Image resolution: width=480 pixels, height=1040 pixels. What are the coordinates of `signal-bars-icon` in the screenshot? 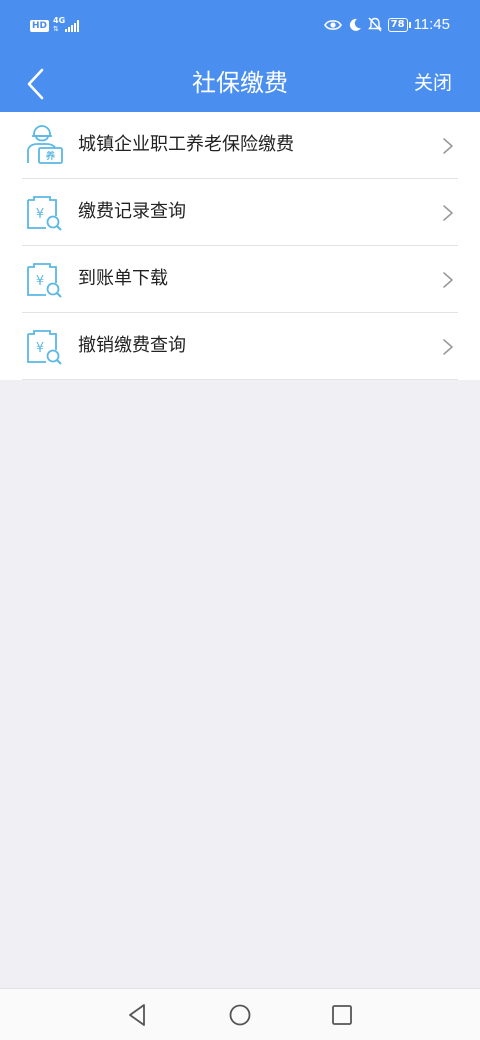 It's located at (72, 26).